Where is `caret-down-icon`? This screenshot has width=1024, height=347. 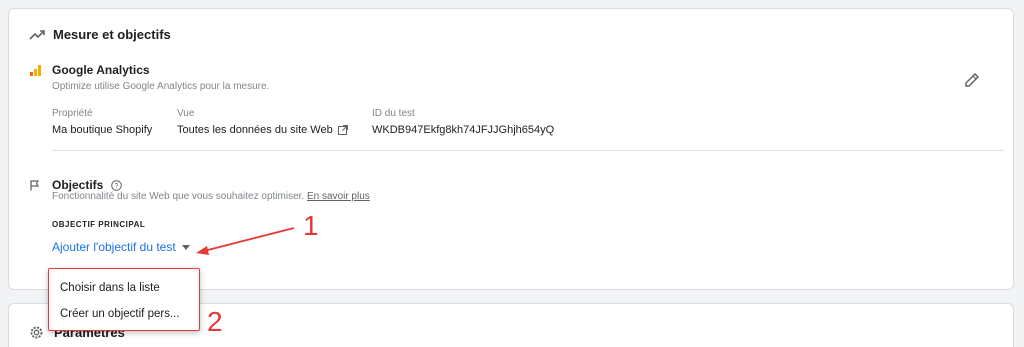
caret-down-icon is located at coordinates (185, 247).